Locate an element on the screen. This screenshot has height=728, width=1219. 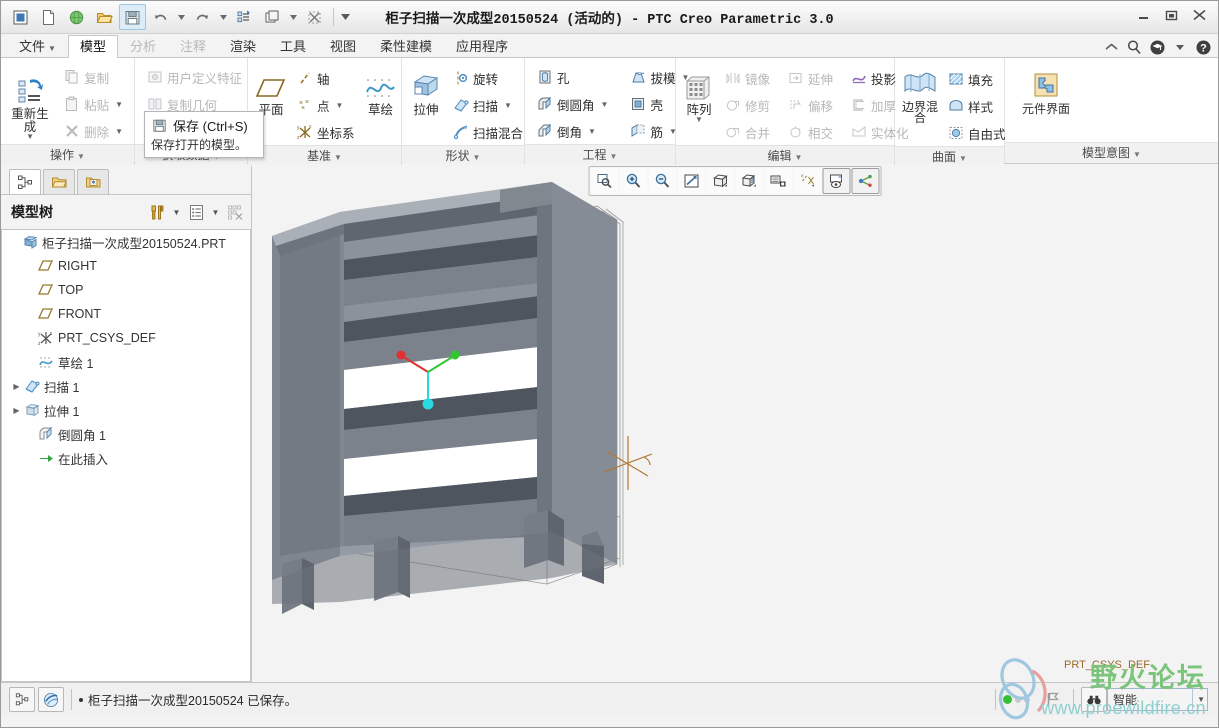
group-label-model-intent: 模型意图 ▼ is located at coordinates (1111, 152).